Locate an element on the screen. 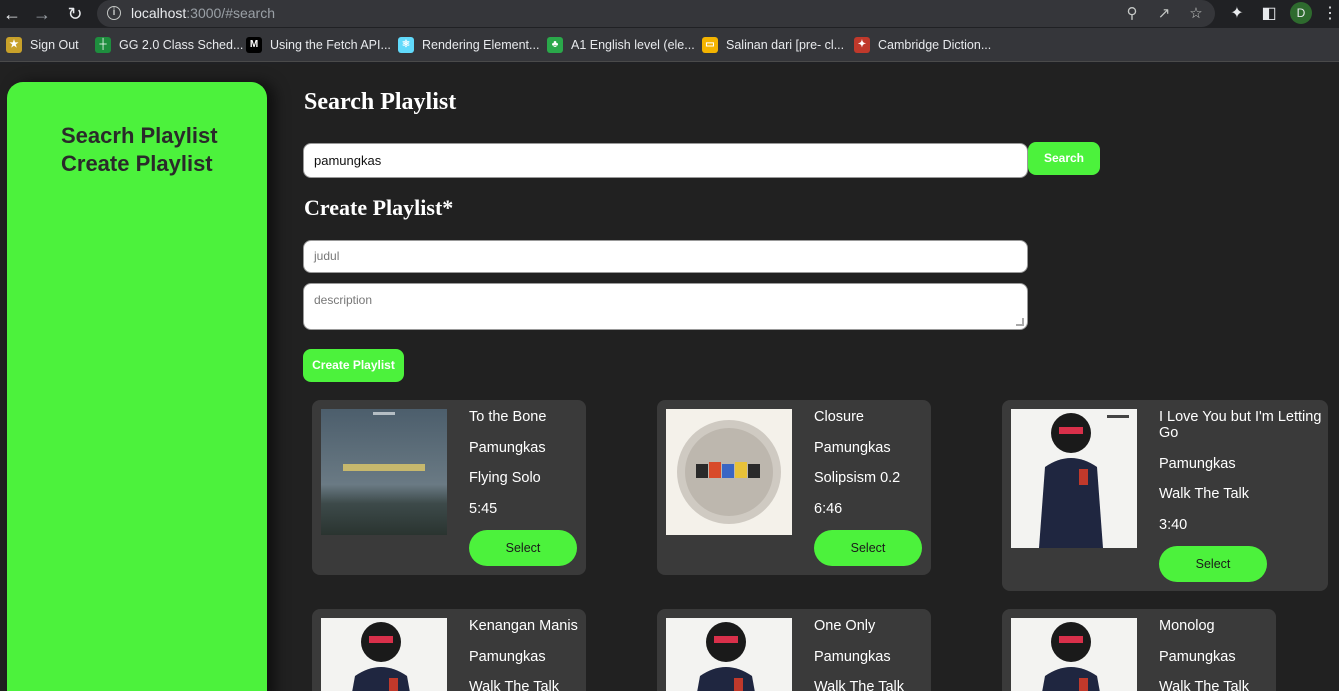 Image resolution: width=1339 pixels, height=691 pixels. url-text: localhost:3000/#search is located at coordinates (203, 13).